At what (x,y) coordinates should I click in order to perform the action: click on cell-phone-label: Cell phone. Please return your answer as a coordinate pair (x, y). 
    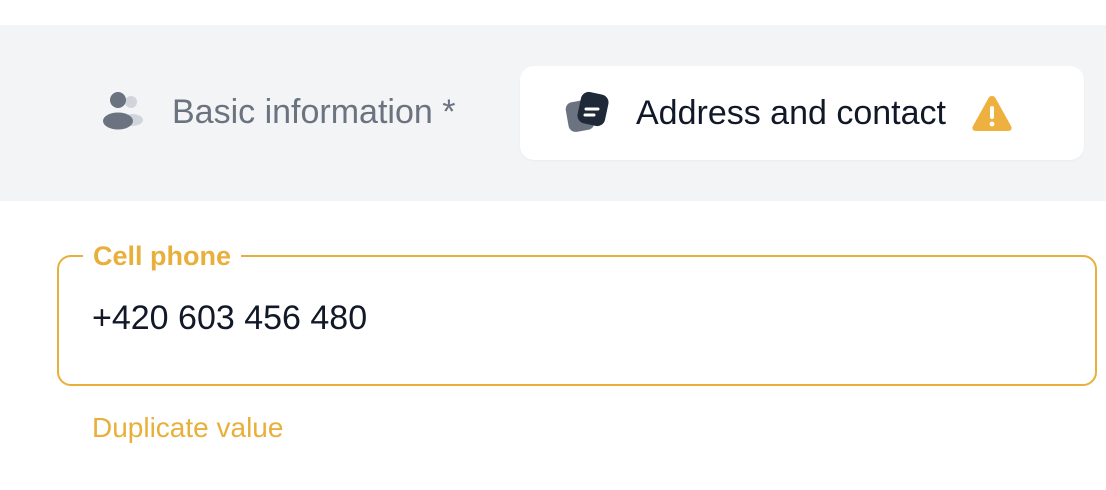
    Looking at the image, I should click on (162, 256).